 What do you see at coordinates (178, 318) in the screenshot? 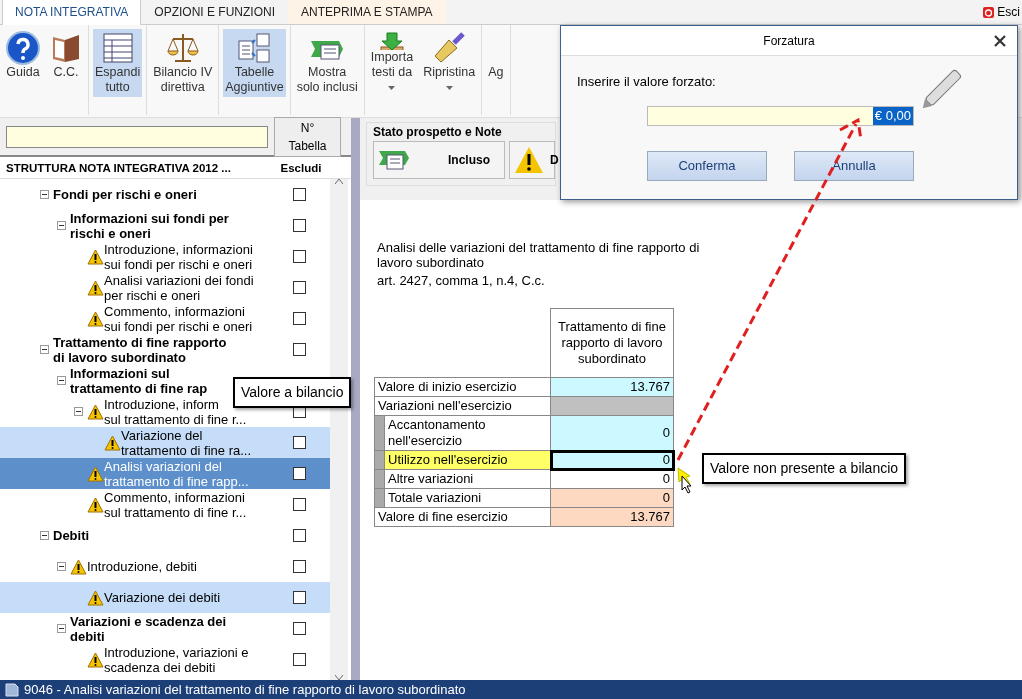
I see `tree-label: Commento, informazioni sui fondi per rischi e oneri` at bounding box center [178, 318].